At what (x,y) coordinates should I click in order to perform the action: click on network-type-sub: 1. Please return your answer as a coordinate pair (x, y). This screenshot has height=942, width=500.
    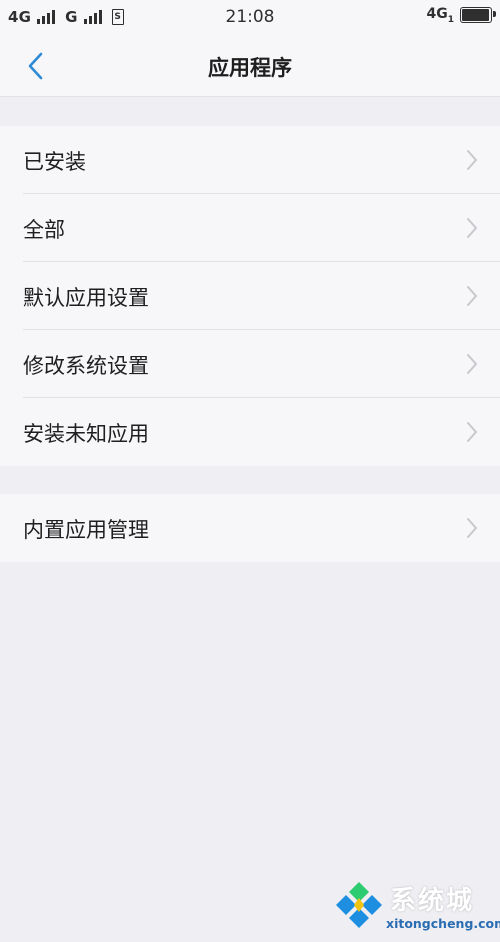
    Looking at the image, I should click on (450, 19).